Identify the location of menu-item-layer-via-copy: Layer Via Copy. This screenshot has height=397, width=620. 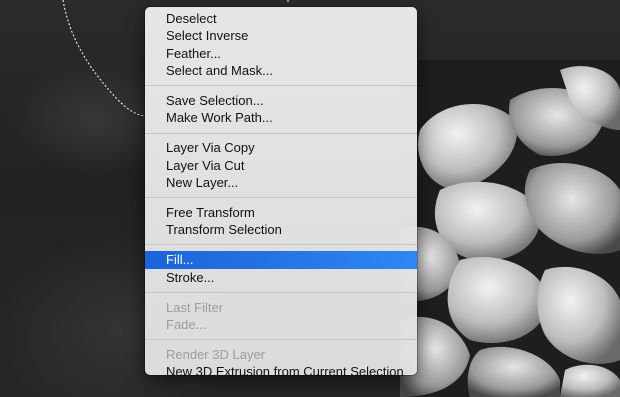
(281, 147).